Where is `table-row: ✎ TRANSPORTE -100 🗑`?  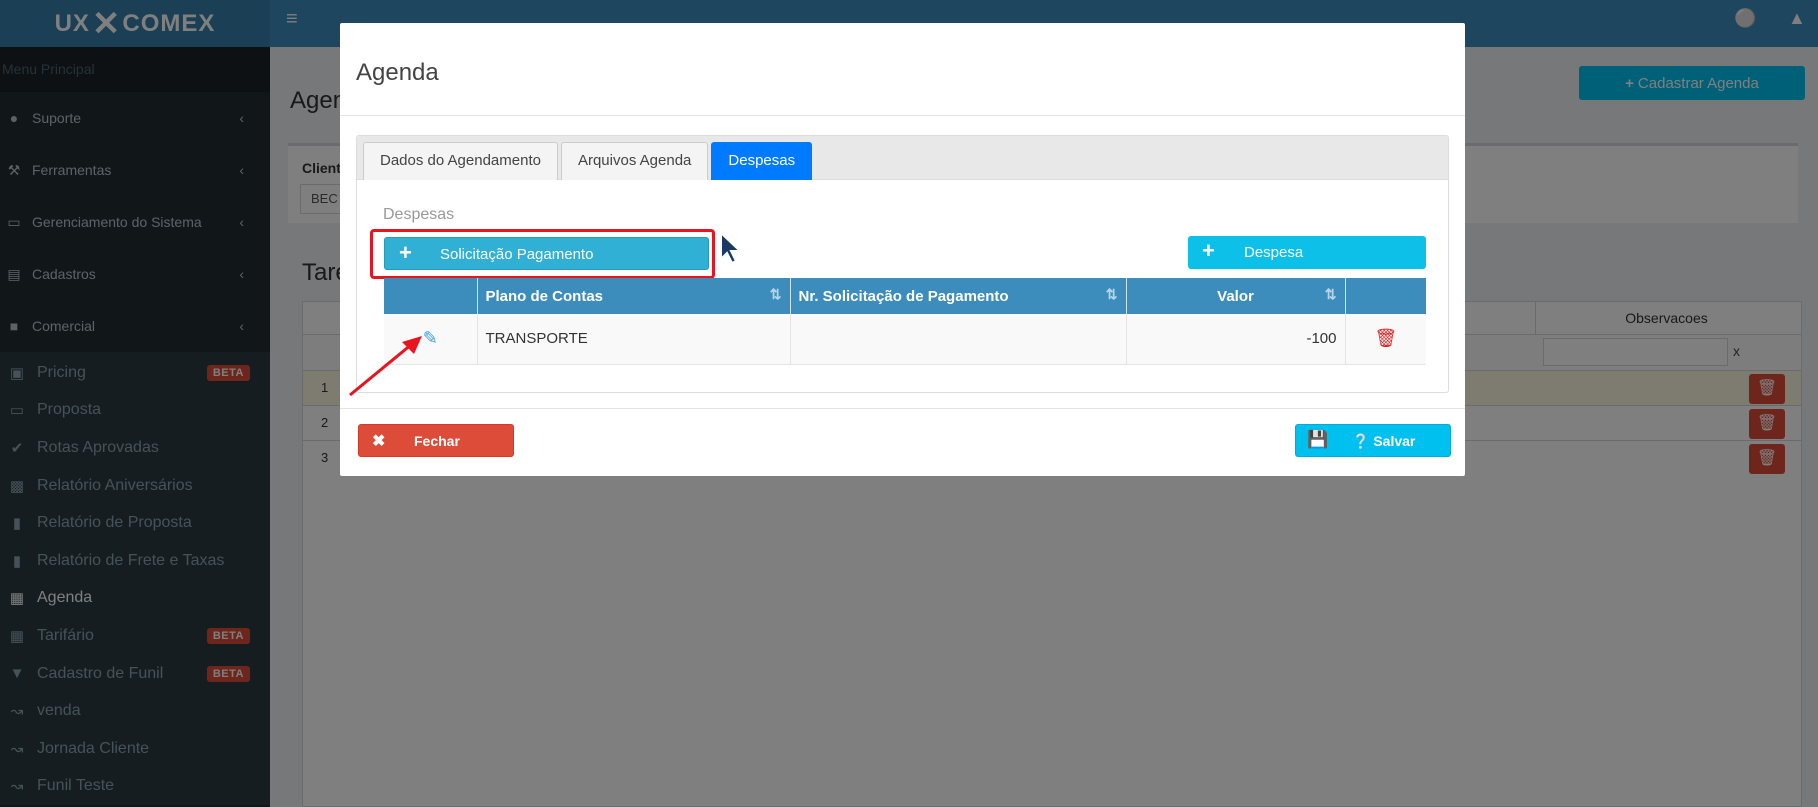
table-row: ✎ TRANSPORTE -100 🗑 is located at coordinates (905, 339).